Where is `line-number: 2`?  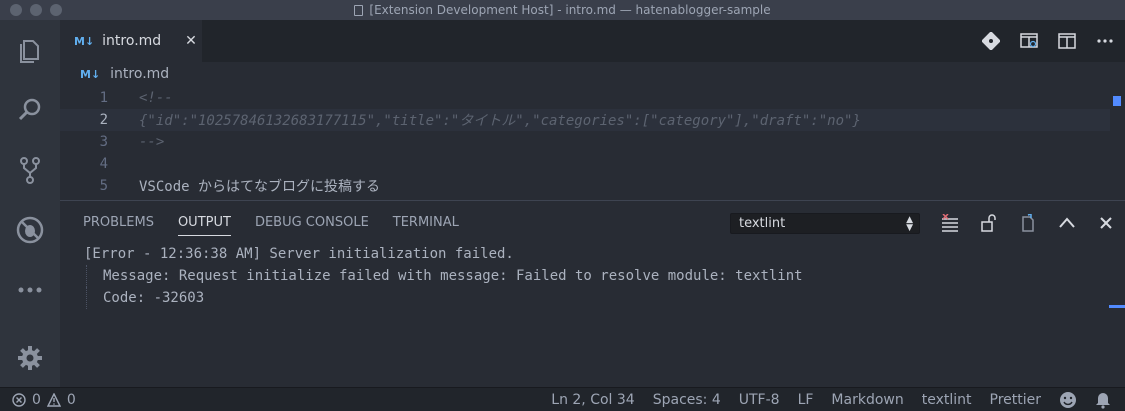 line-number: 2 is located at coordinates (103, 120).